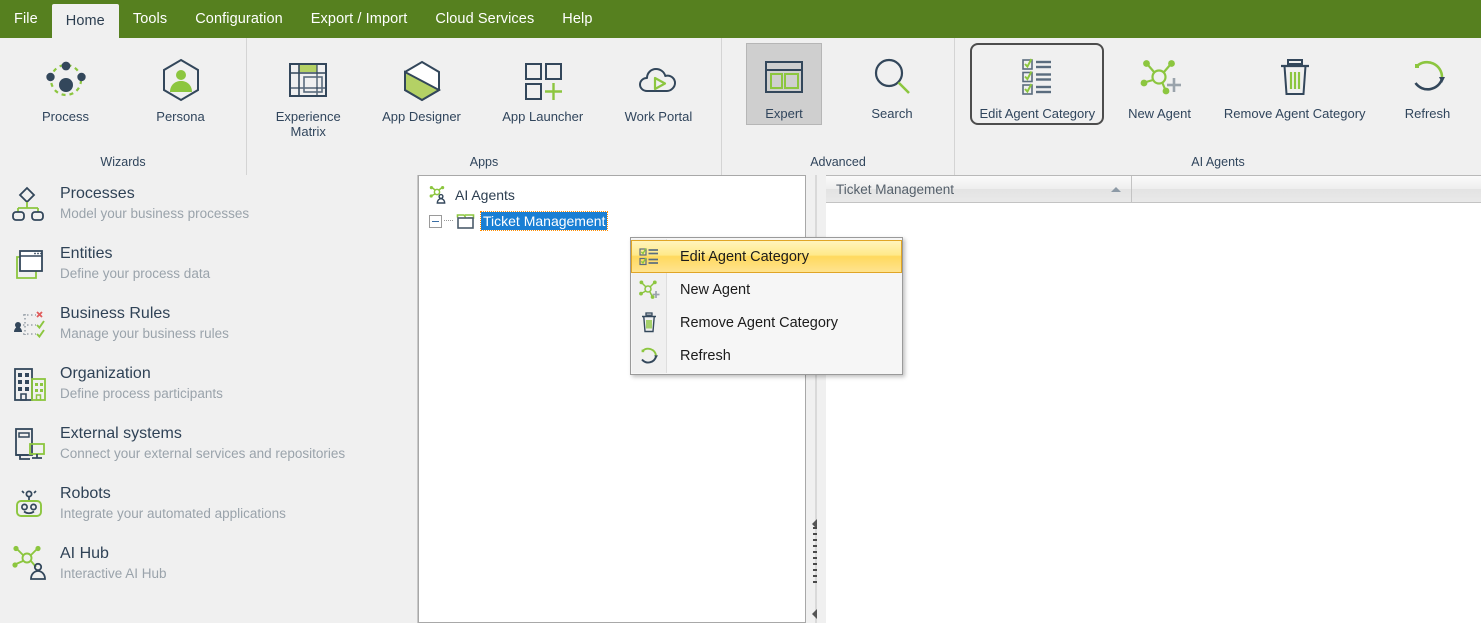 The image size is (1481, 623). What do you see at coordinates (115, 313) in the screenshot?
I see `sidebar-item-title: Business Rules` at bounding box center [115, 313].